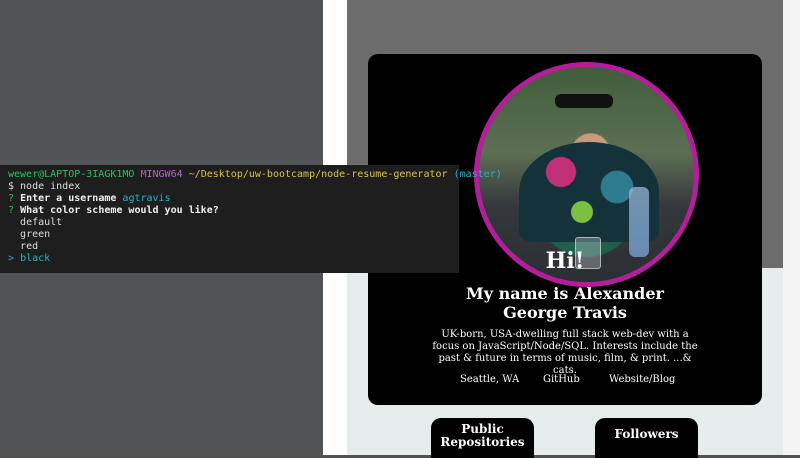 Image resolution: width=800 pixels, height=458 pixels. I want to click on avatar-bottle, so click(639, 222).